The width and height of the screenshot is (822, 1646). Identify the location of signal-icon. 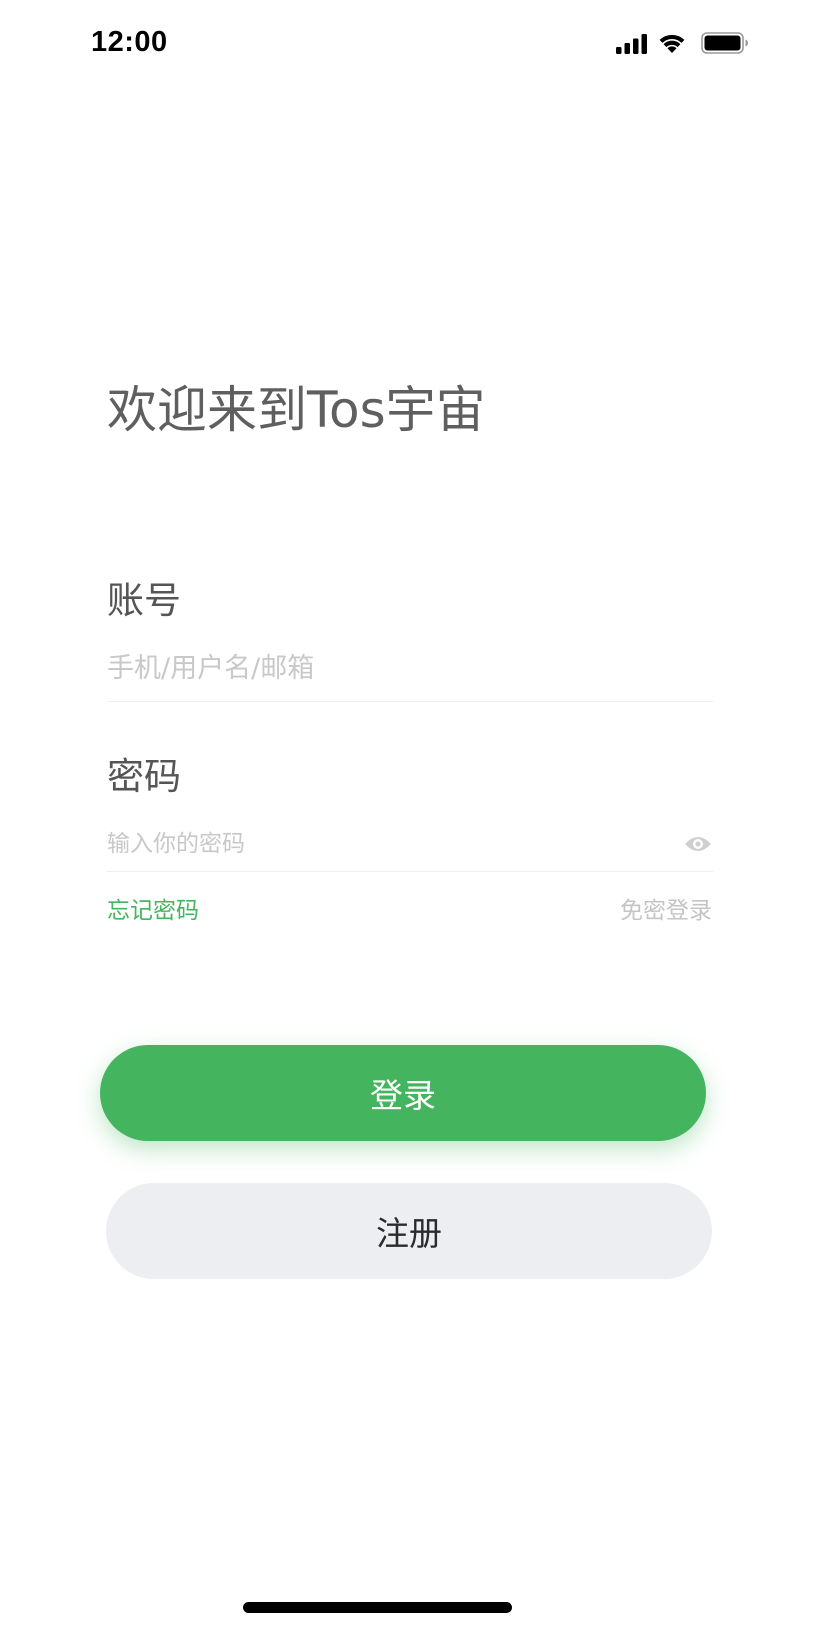
(631, 44).